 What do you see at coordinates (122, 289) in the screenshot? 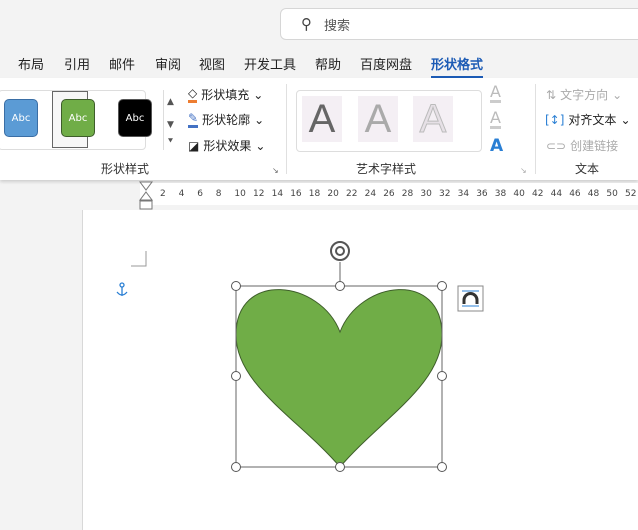
I see `anchor-icon` at bounding box center [122, 289].